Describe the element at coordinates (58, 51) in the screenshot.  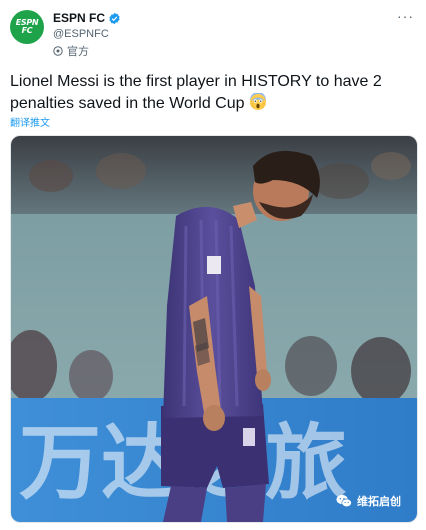
I see `official-badge-icon` at that location.